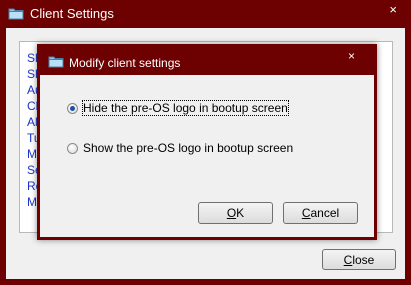 This screenshot has height=285, width=411. I want to click on radio-button-selected, so click(72, 108).